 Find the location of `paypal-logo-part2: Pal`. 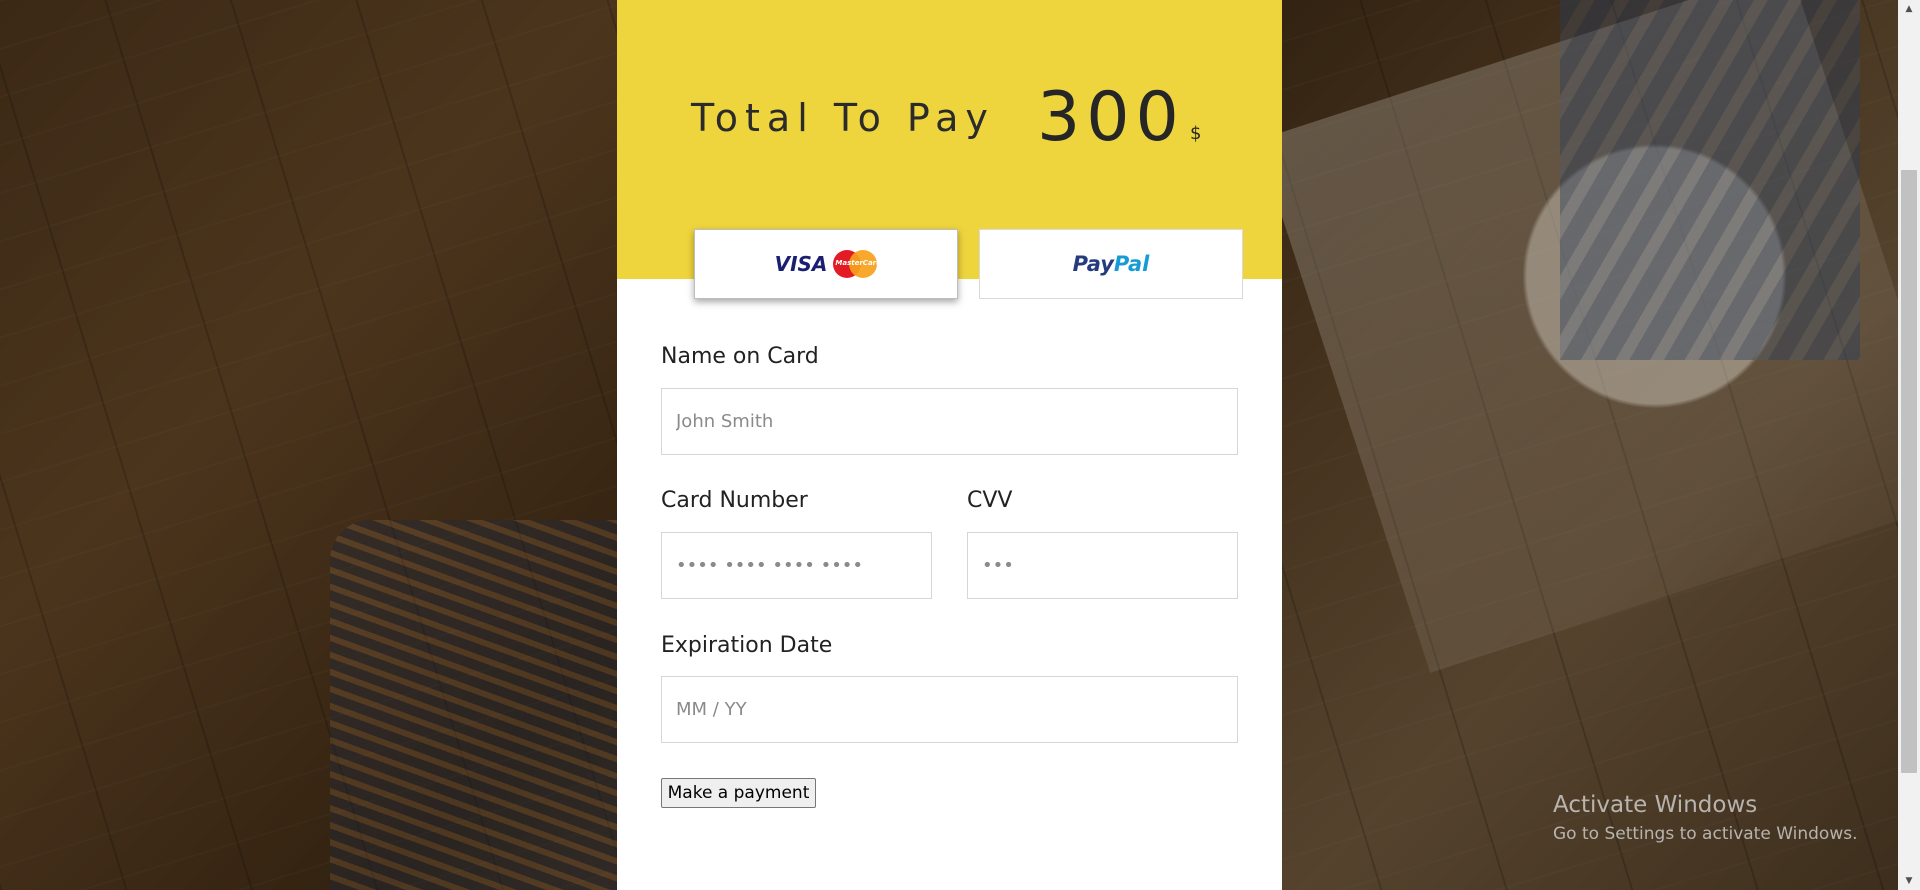

paypal-logo-part2: Pal is located at coordinates (1131, 264).